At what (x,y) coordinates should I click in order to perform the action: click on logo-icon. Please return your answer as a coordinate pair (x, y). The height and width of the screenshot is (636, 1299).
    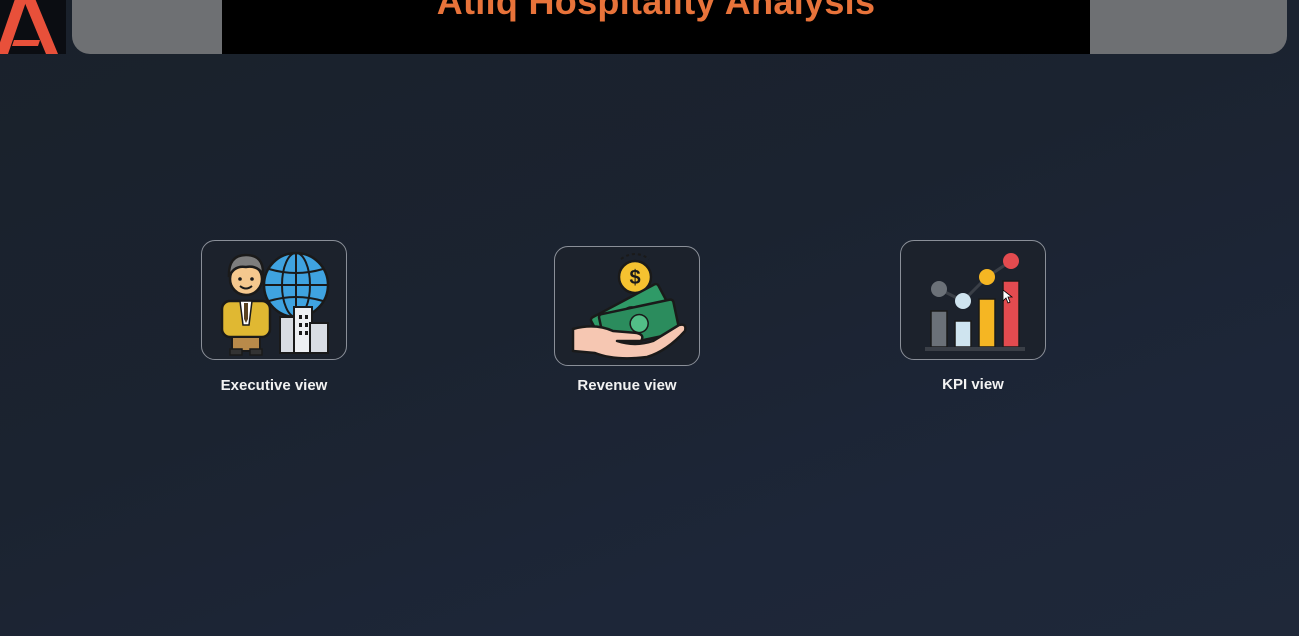
    Looking at the image, I should click on (29, 27).